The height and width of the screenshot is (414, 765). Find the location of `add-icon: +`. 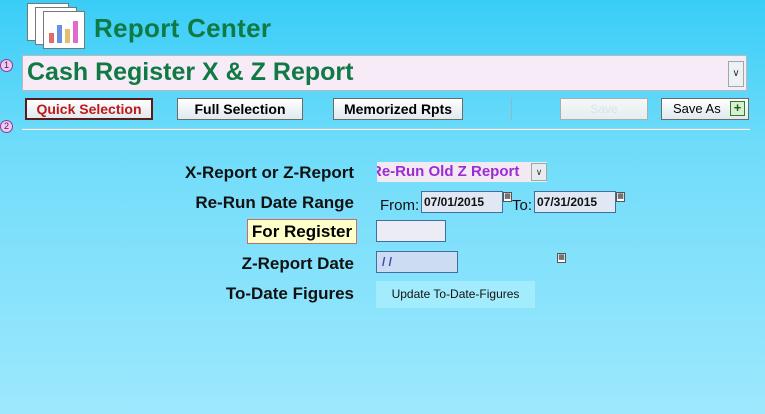

add-icon: + is located at coordinates (737, 108).